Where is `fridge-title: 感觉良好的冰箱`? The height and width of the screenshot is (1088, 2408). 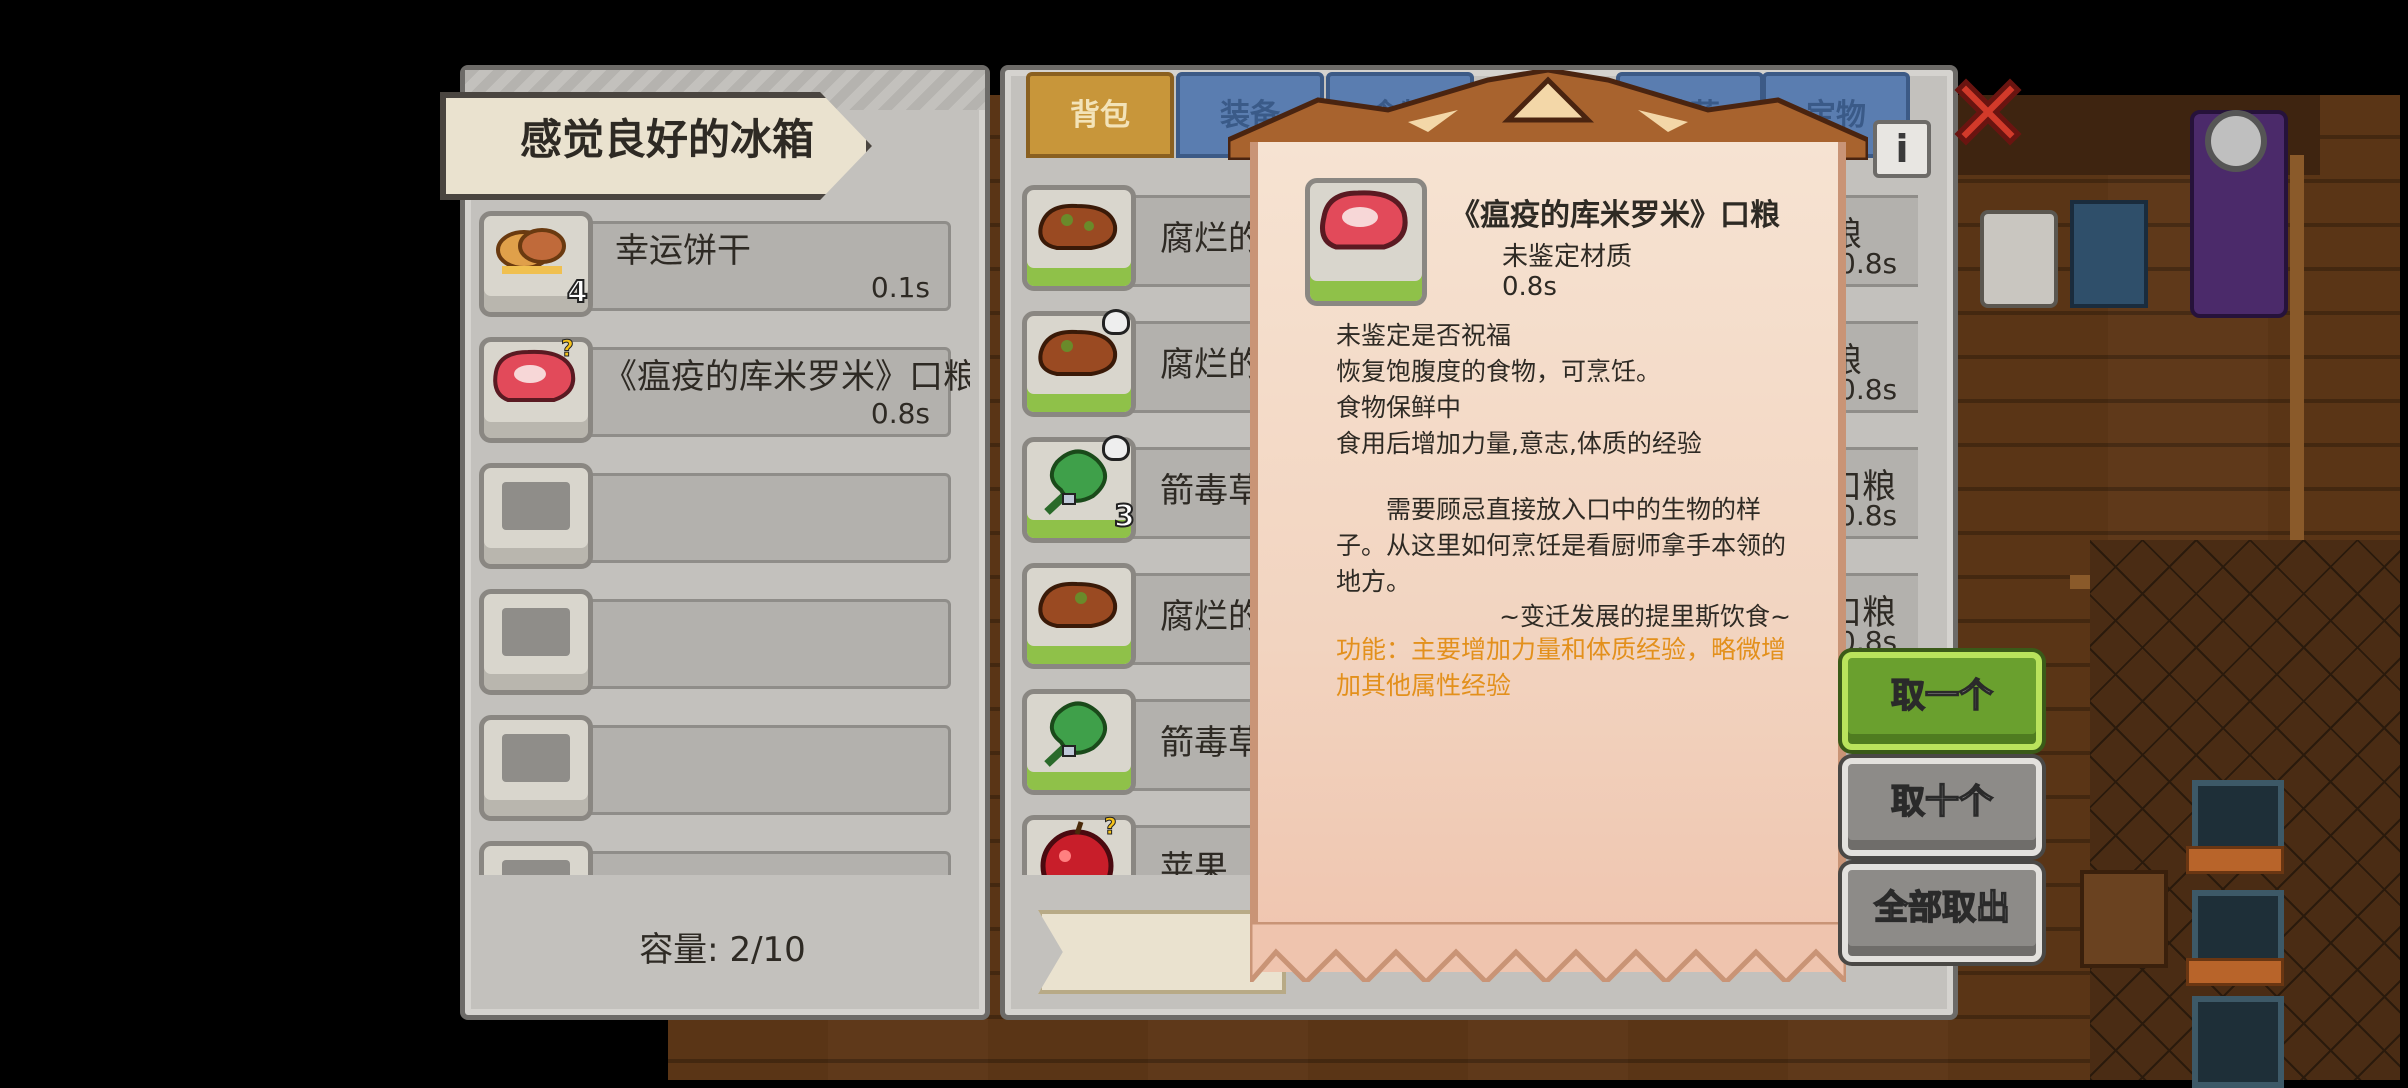
fridge-title: 感觉良好的冰箱 is located at coordinates (667, 139).